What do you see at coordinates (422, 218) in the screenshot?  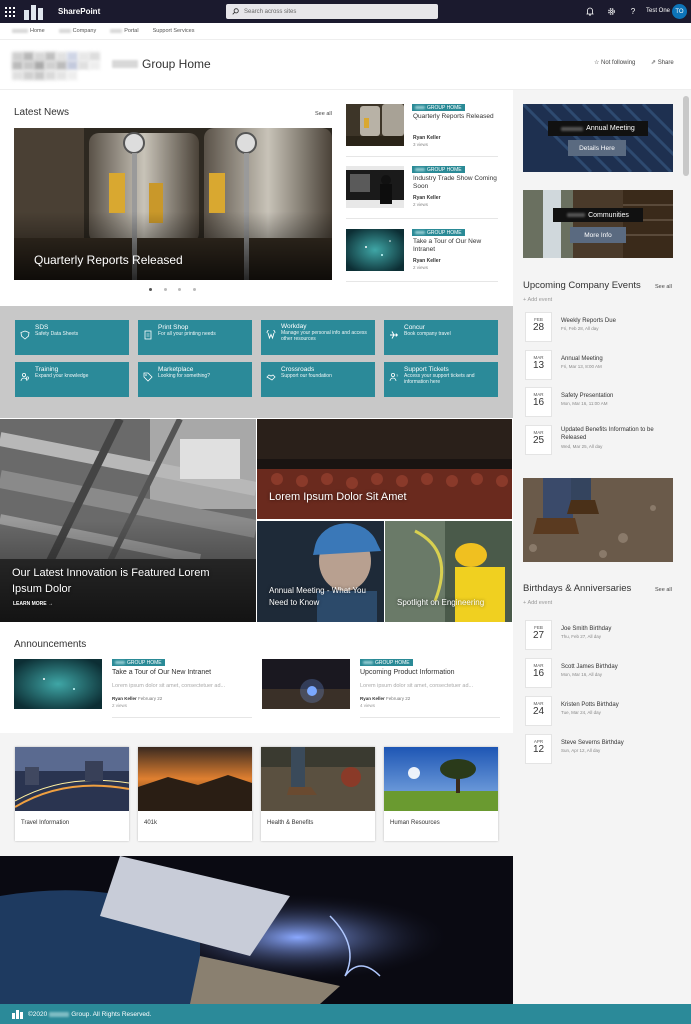 I see `divider` at bounding box center [422, 218].